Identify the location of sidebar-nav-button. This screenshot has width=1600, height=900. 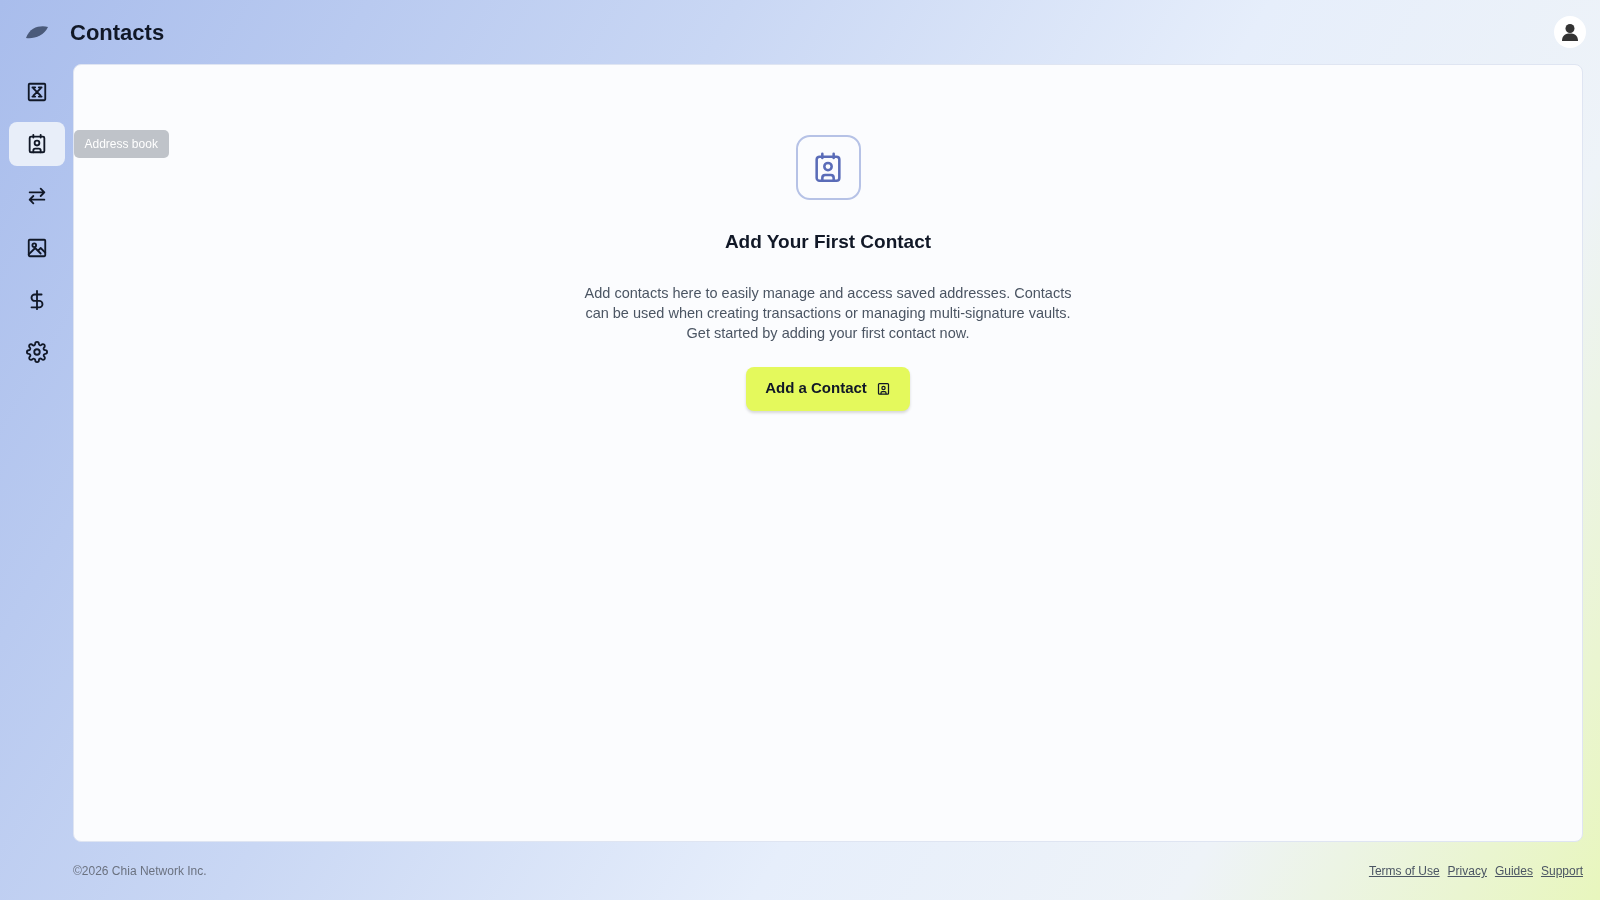
(36, 144).